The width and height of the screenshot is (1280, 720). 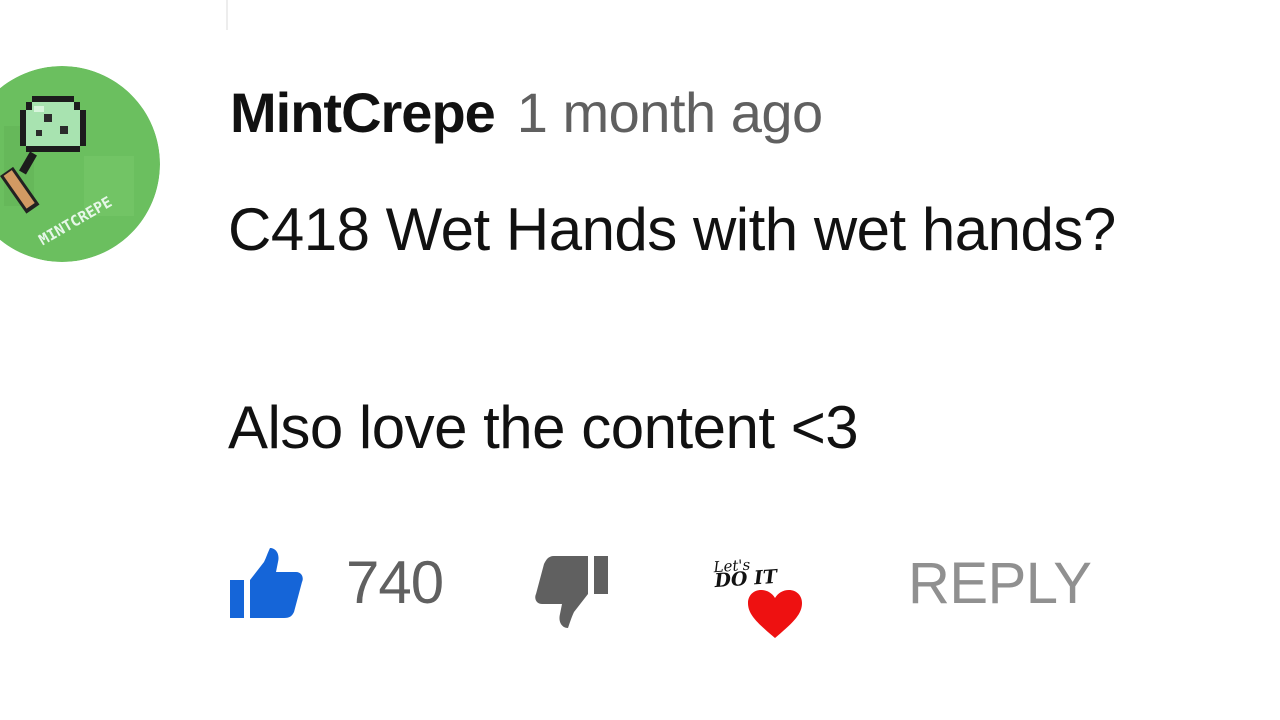 I want to click on pixel-ice-cream-icon: MINTCREPE, so click(x=80, y=164).